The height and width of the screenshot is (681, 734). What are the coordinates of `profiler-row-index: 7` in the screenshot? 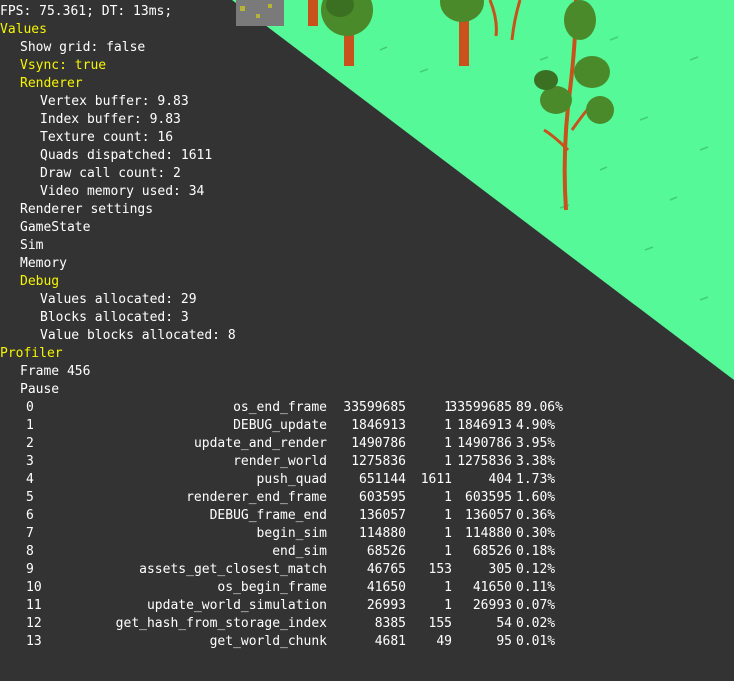 It's located at (30, 533).